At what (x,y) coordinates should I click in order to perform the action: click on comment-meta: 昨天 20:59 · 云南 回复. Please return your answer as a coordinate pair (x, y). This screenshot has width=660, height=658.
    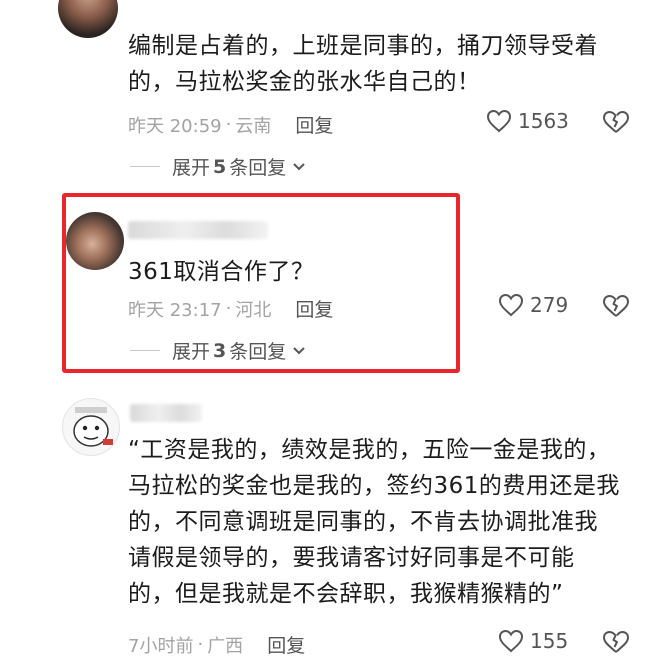
    Looking at the image, I should click on (230, 124).